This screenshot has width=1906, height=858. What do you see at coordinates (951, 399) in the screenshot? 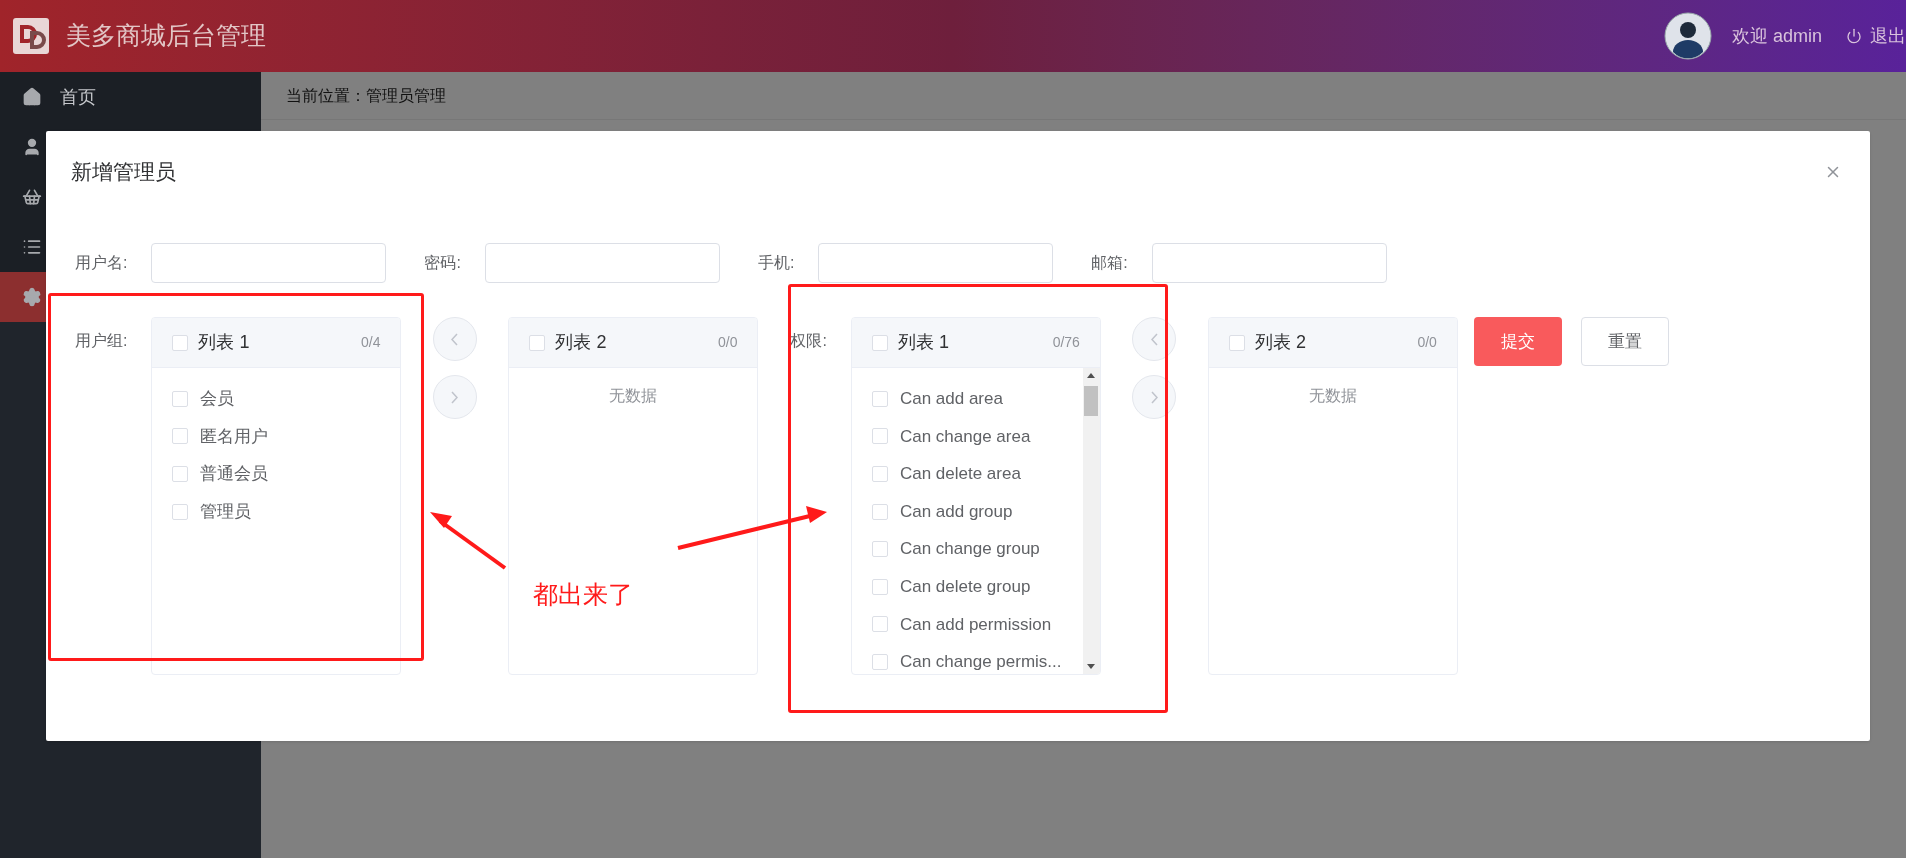
I see `list-item: Can add area` at bounding box center [951, 399].